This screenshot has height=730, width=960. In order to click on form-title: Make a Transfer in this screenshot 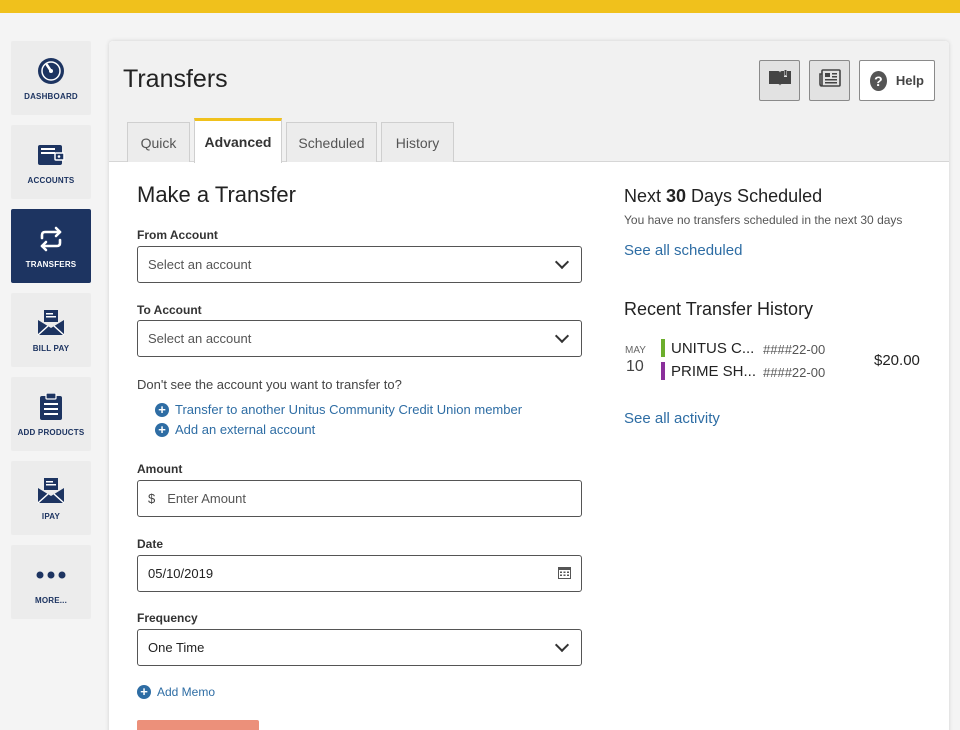, I will do `click(216, 194)`.